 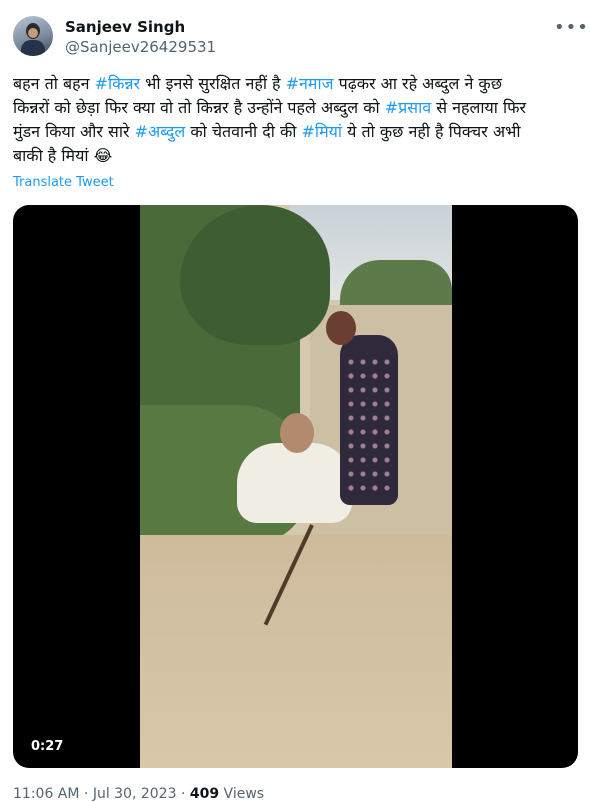 I want to click on more-dots-icon: •••, so click(x=571, y=28).